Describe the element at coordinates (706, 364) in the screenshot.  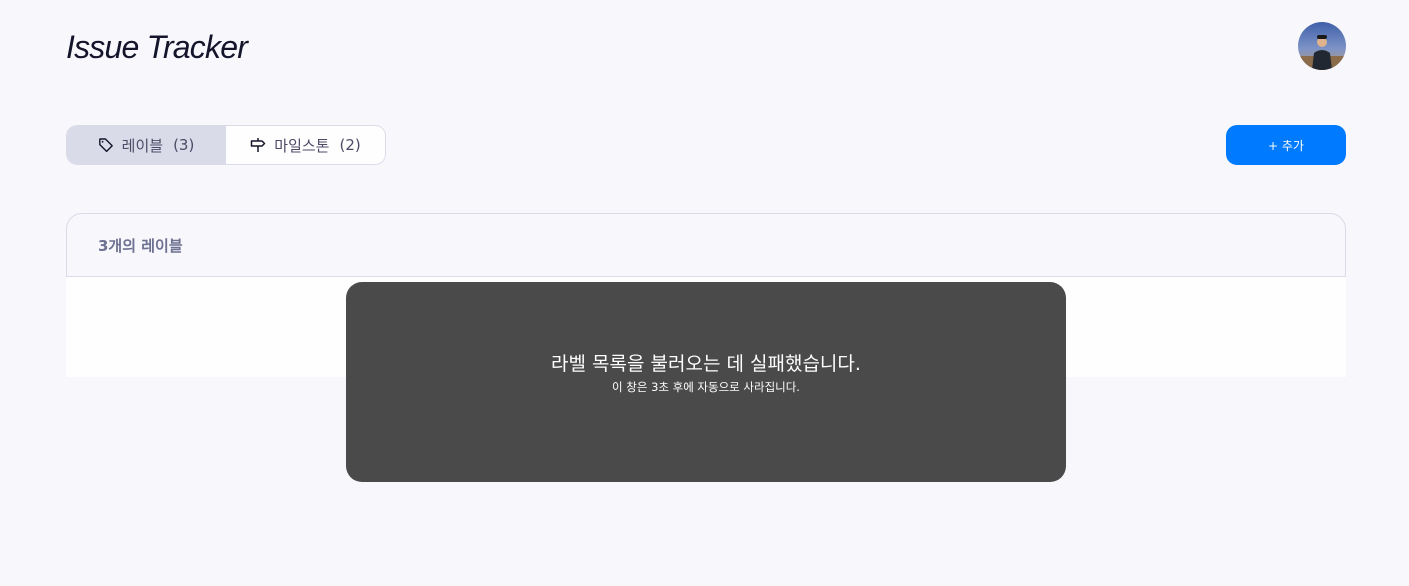
I see `toast-message: 라벨 목록을 불러오는 데 실패했습니다.` at that location.